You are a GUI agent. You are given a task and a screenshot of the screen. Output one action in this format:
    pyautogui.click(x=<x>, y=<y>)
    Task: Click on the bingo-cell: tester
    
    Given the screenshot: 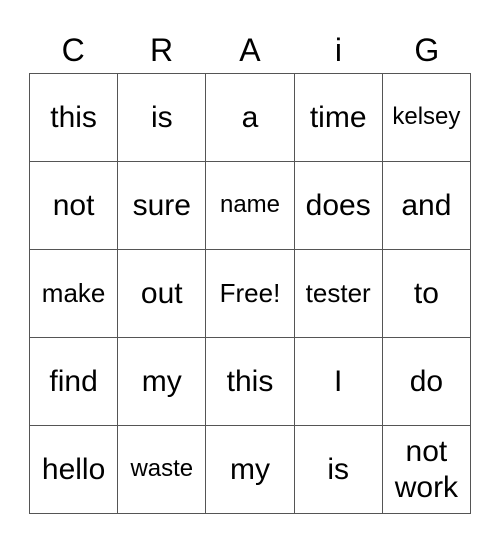 What is the action you would take?
    pyautogui.click(x=338, y=294)
    